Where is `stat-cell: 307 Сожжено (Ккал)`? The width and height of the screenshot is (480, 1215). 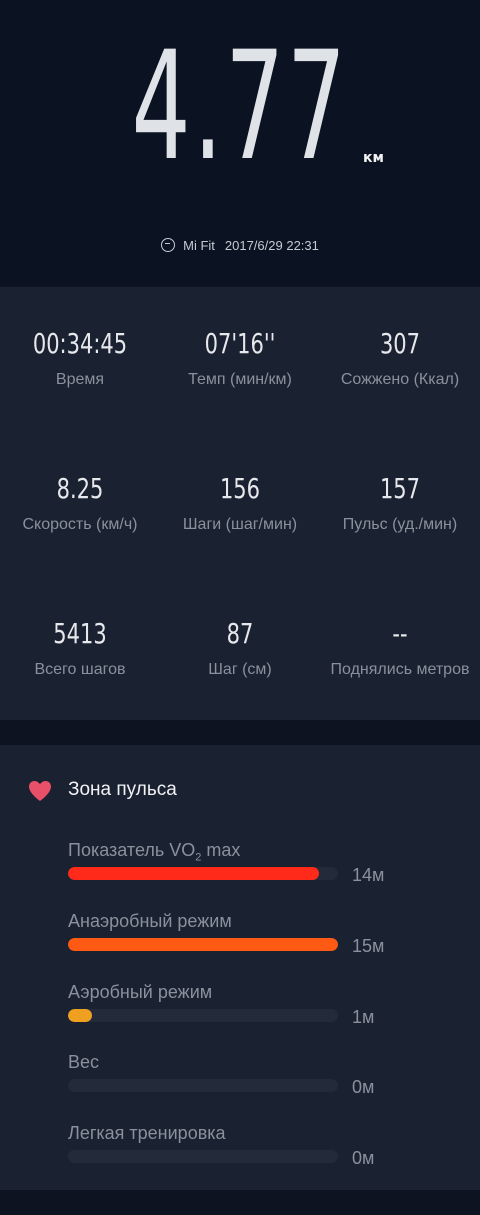
stat-cell: 307 Сожжено (Ккал) is located at coordinates (400, 358).